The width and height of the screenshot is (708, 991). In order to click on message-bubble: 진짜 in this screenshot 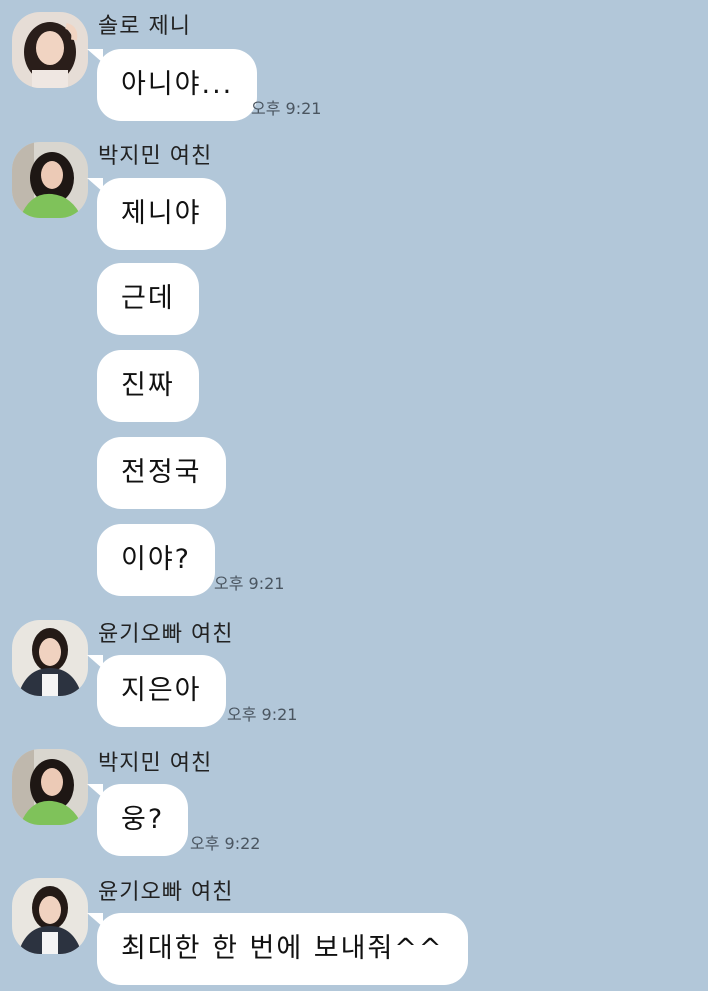, I will do `click(148, 386)`.